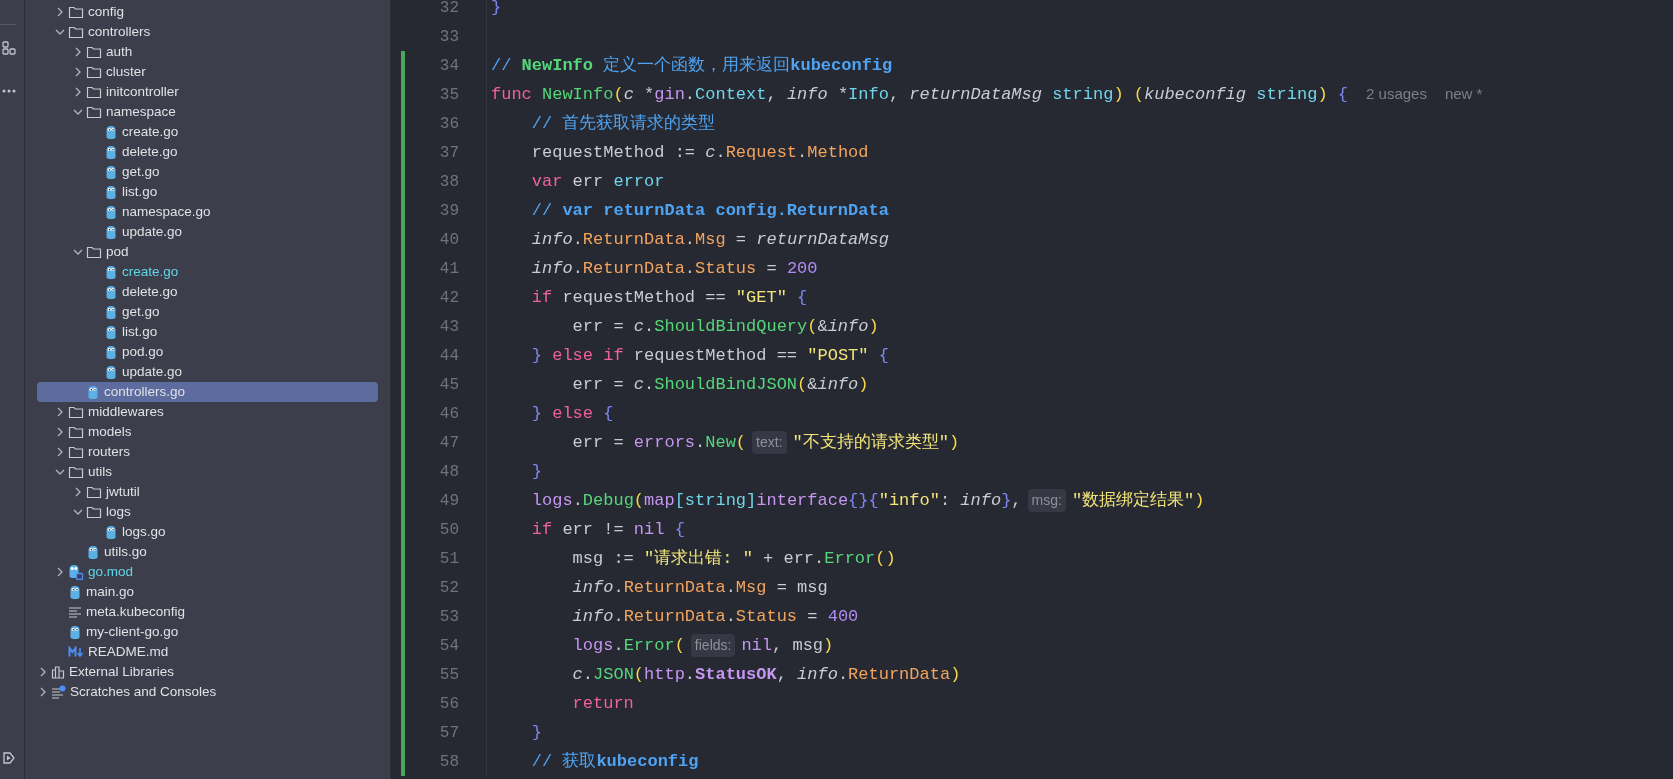 This screenshot has height=779, width=1673. I want to click on line-number: 42, so click(448, 298).